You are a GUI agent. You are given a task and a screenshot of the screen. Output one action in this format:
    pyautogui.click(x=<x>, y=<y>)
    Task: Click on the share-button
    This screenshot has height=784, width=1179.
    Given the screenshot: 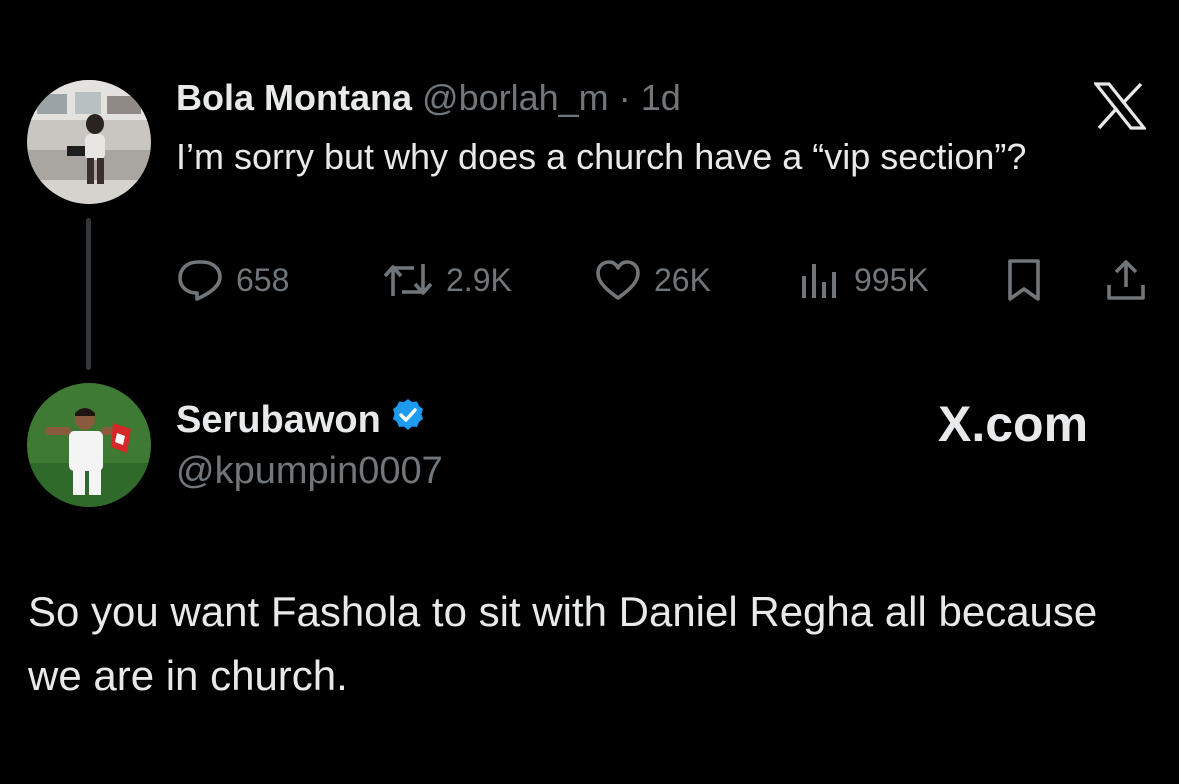 What is the action you would take?
    pyautogui.click(x=1126, y=280)
    